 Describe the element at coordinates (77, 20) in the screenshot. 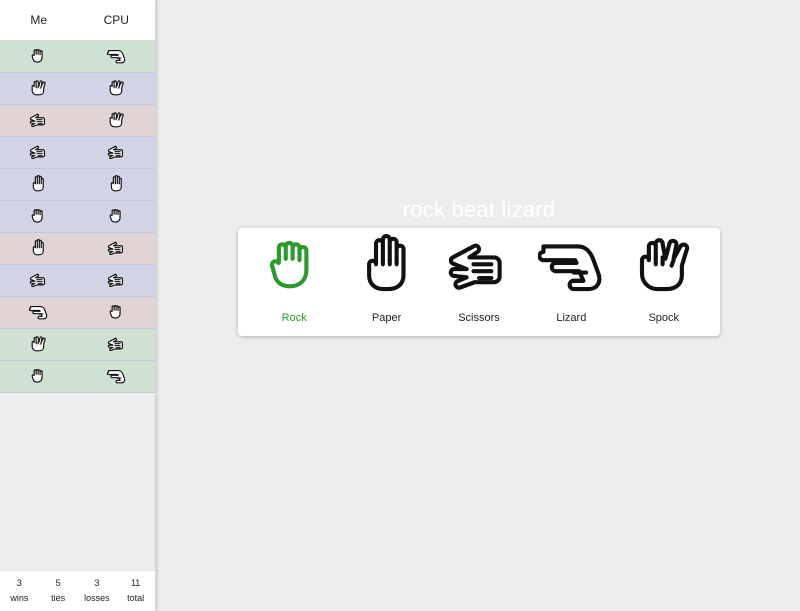

I see `history-header: Me CPU` at that location.